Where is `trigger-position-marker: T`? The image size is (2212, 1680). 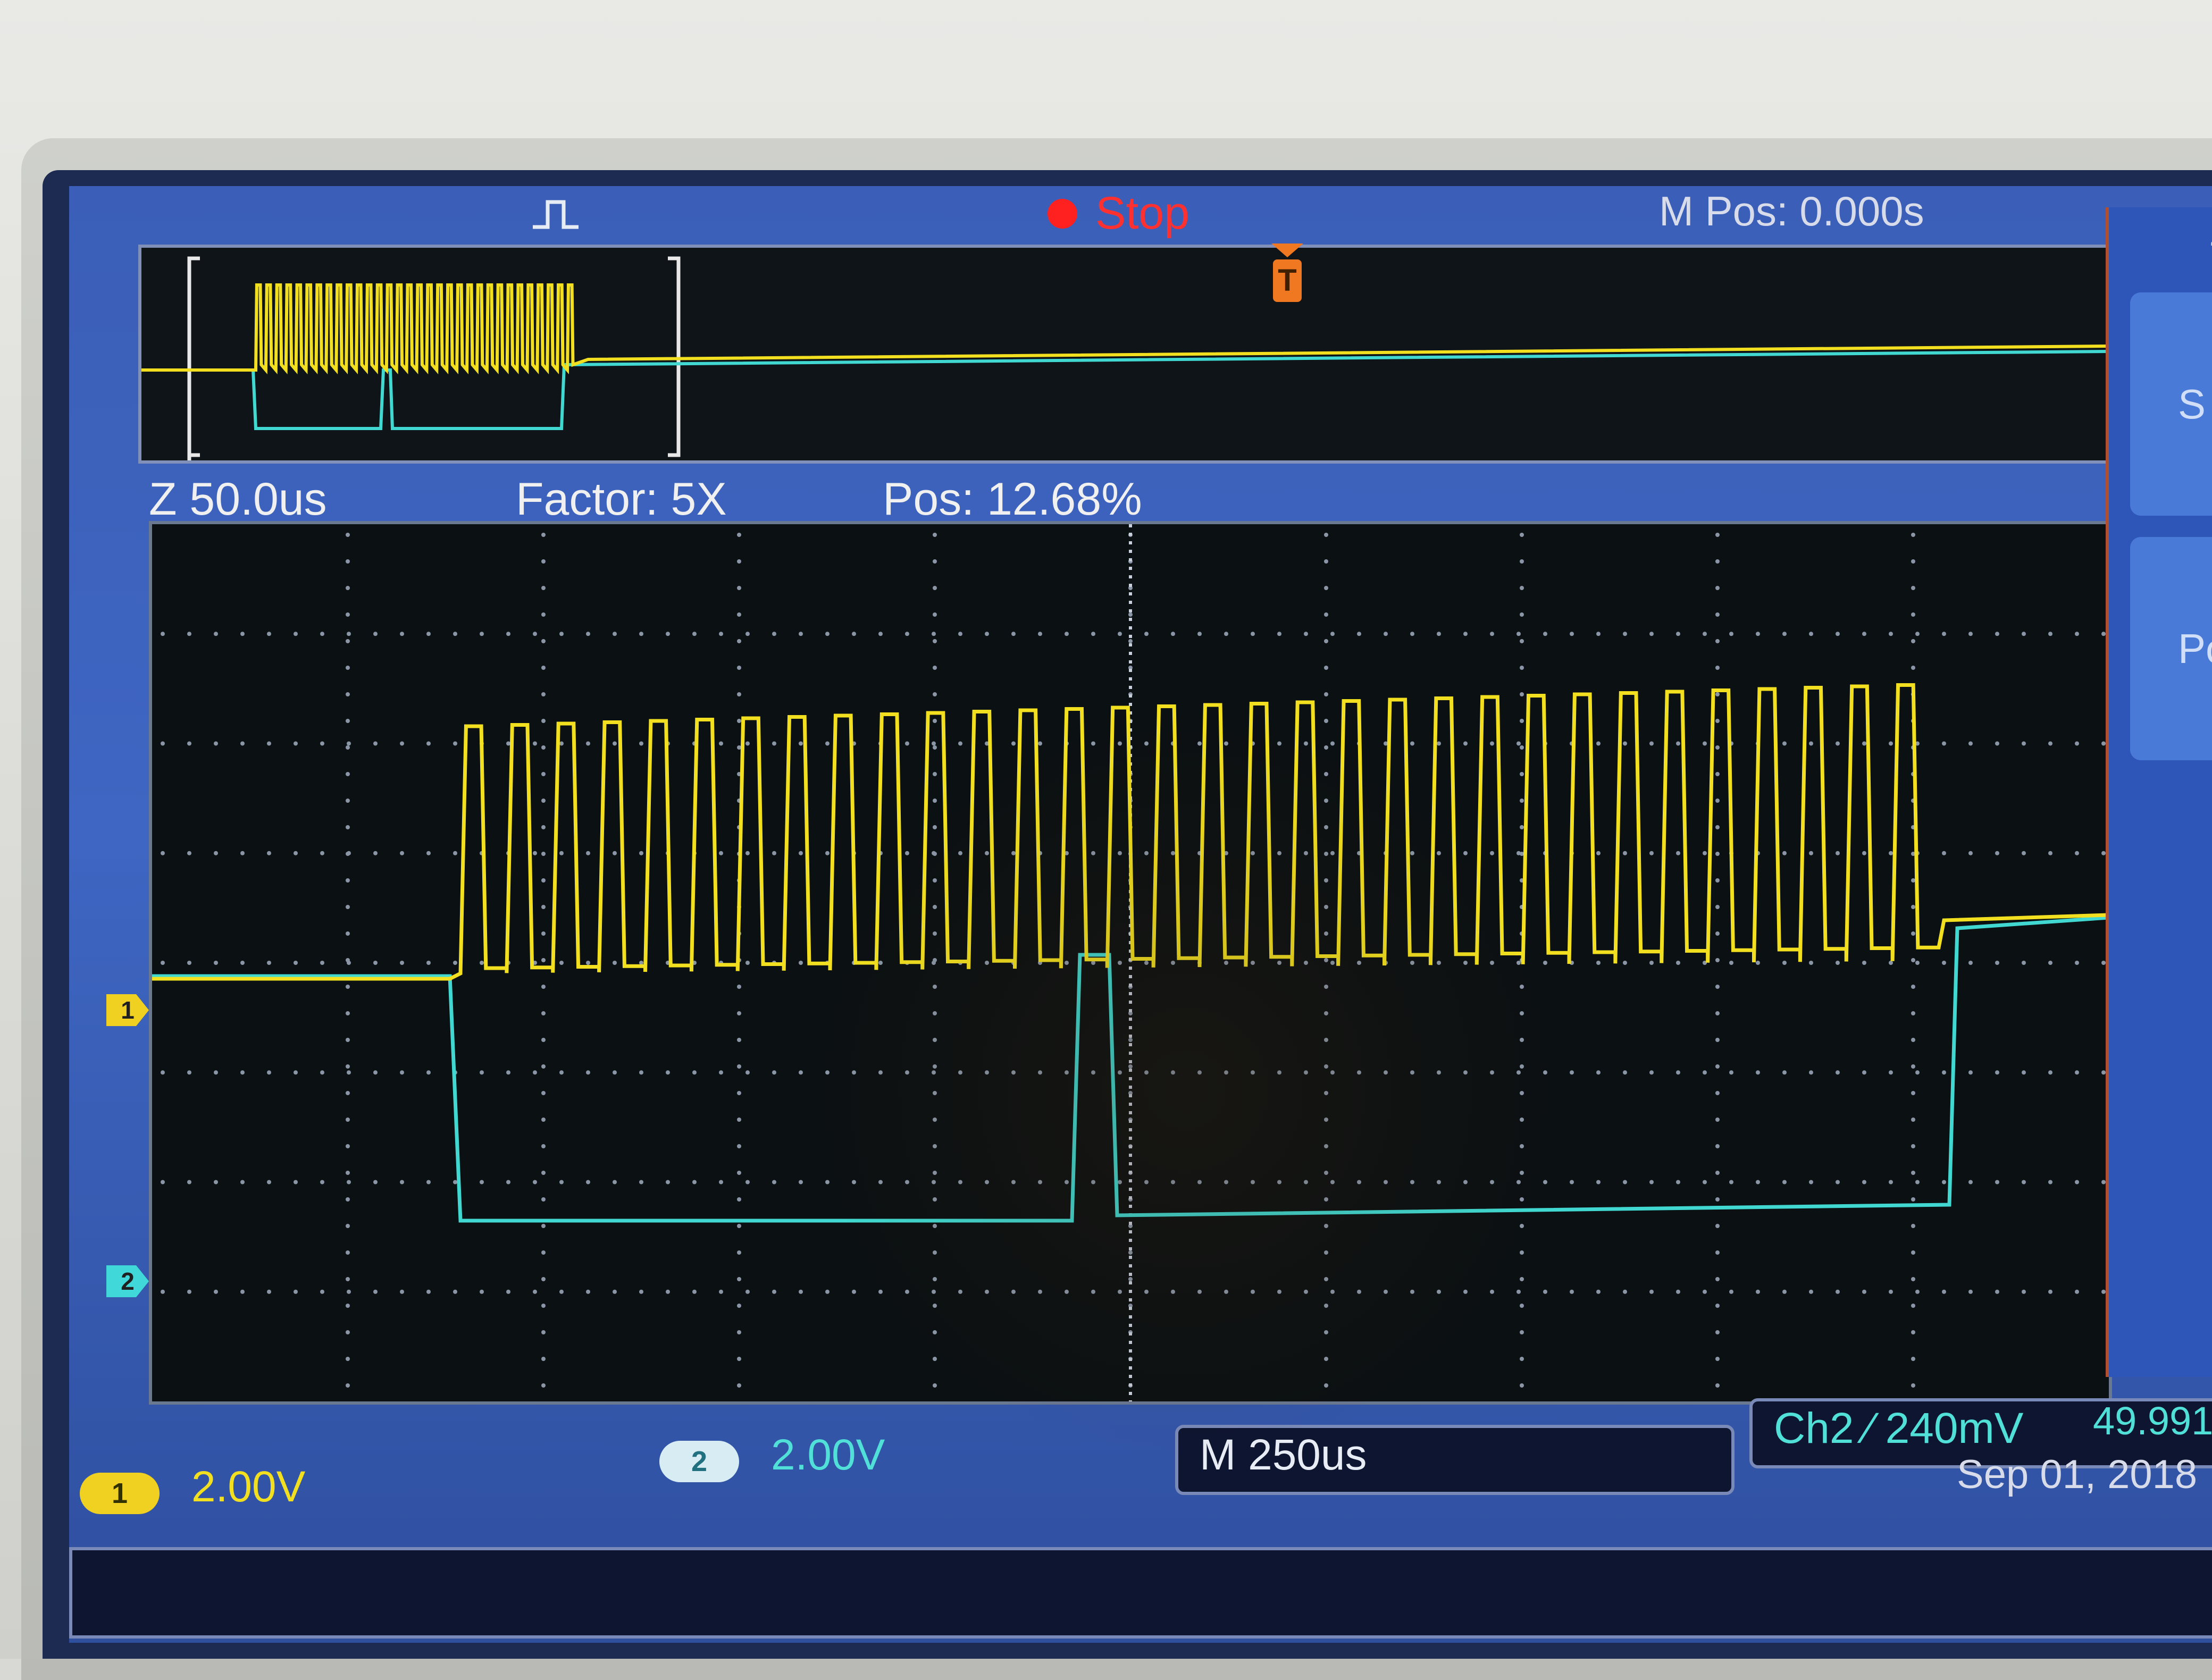 trigger-position-marker: T is located at coordinates (1287, 274).